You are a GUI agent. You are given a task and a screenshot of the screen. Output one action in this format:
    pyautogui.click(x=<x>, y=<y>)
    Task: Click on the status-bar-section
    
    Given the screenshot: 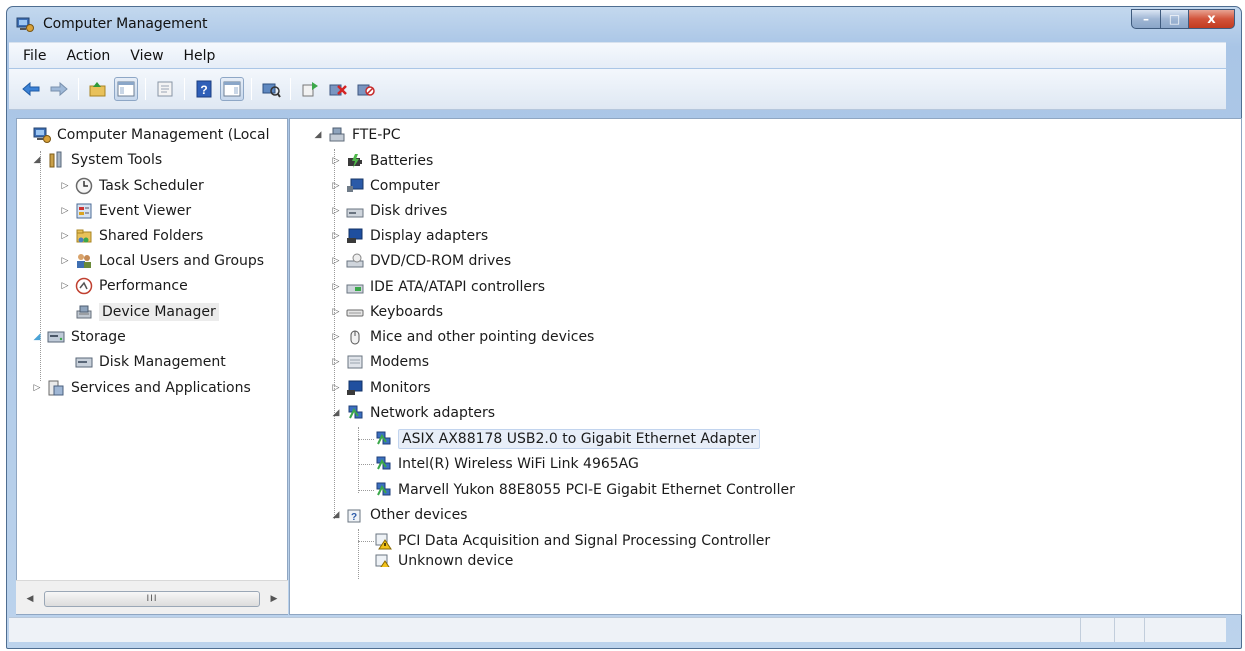 What is the action you would take?
    pyautogui.click(x=1098, y=630)
    